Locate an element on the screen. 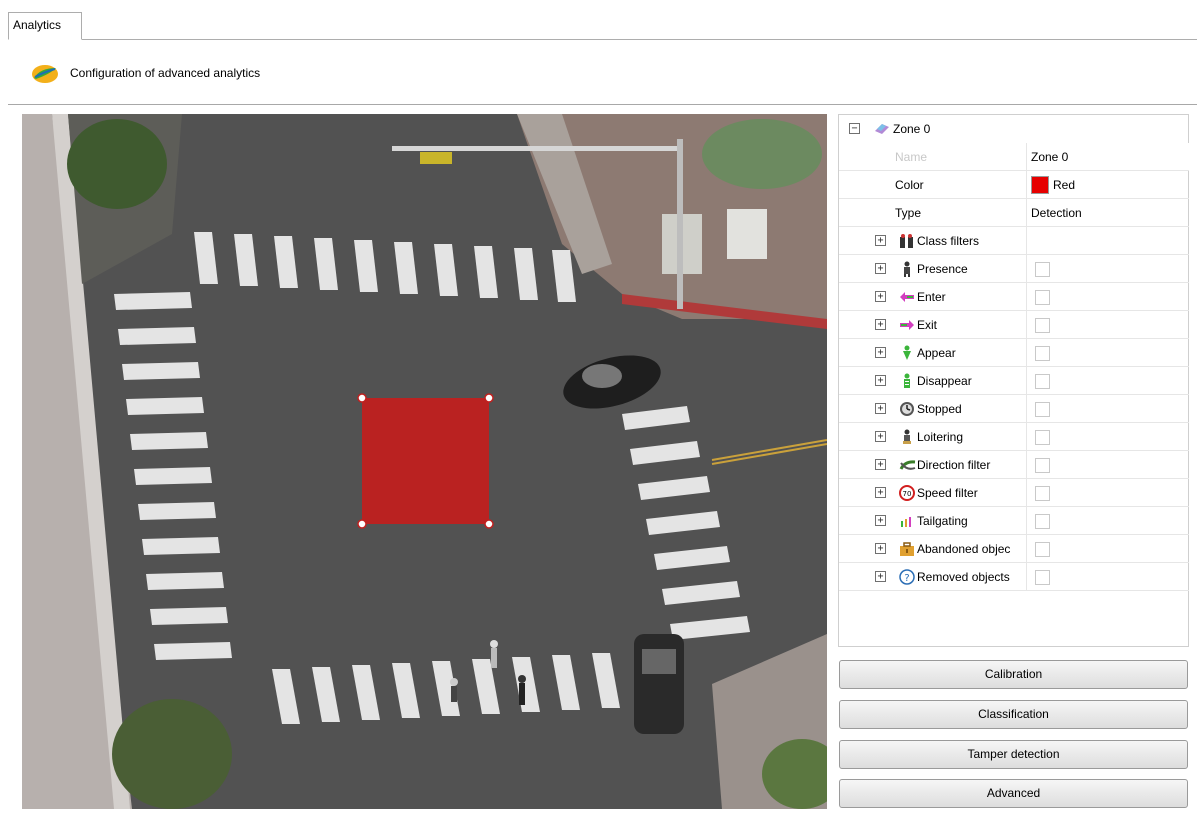  filter-row-appear: + Appear is located at coordinates (1014, 353).